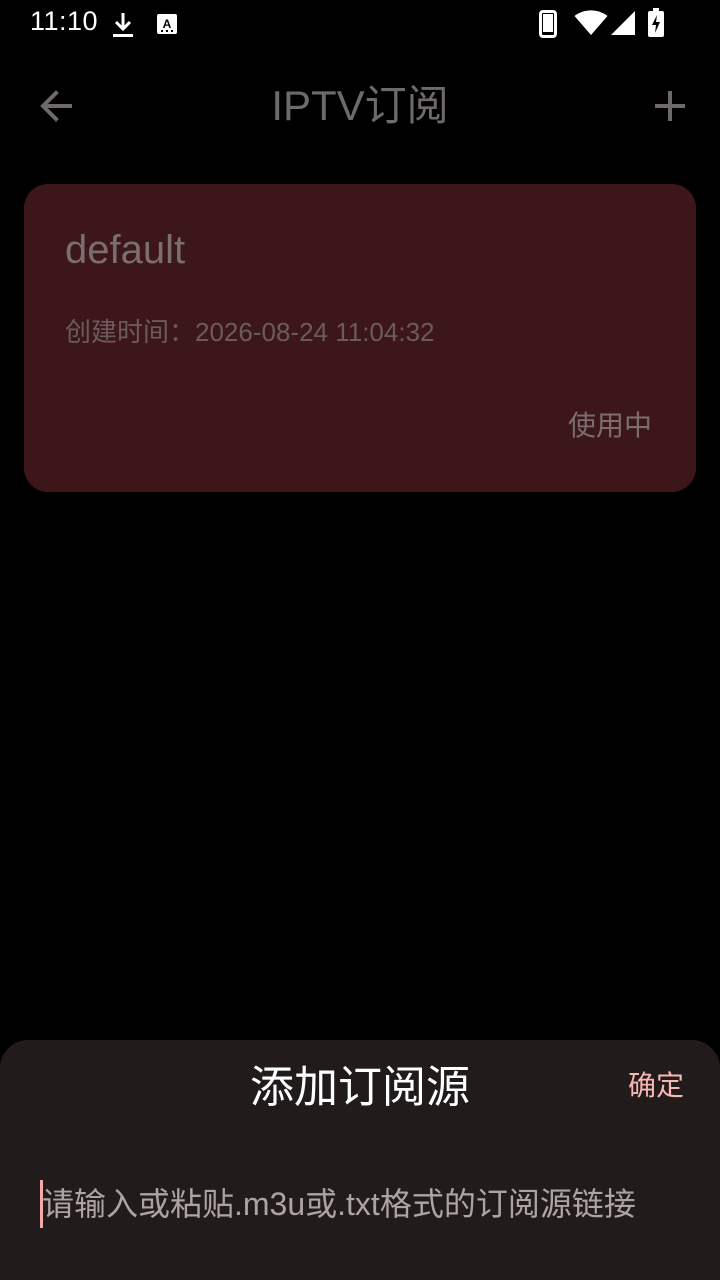 This screenshot has width=720, height=1280. Describe the element at coordinates (360, 1087) in the screenshot. I see `sheet-title: 添加订阅源` at that location.